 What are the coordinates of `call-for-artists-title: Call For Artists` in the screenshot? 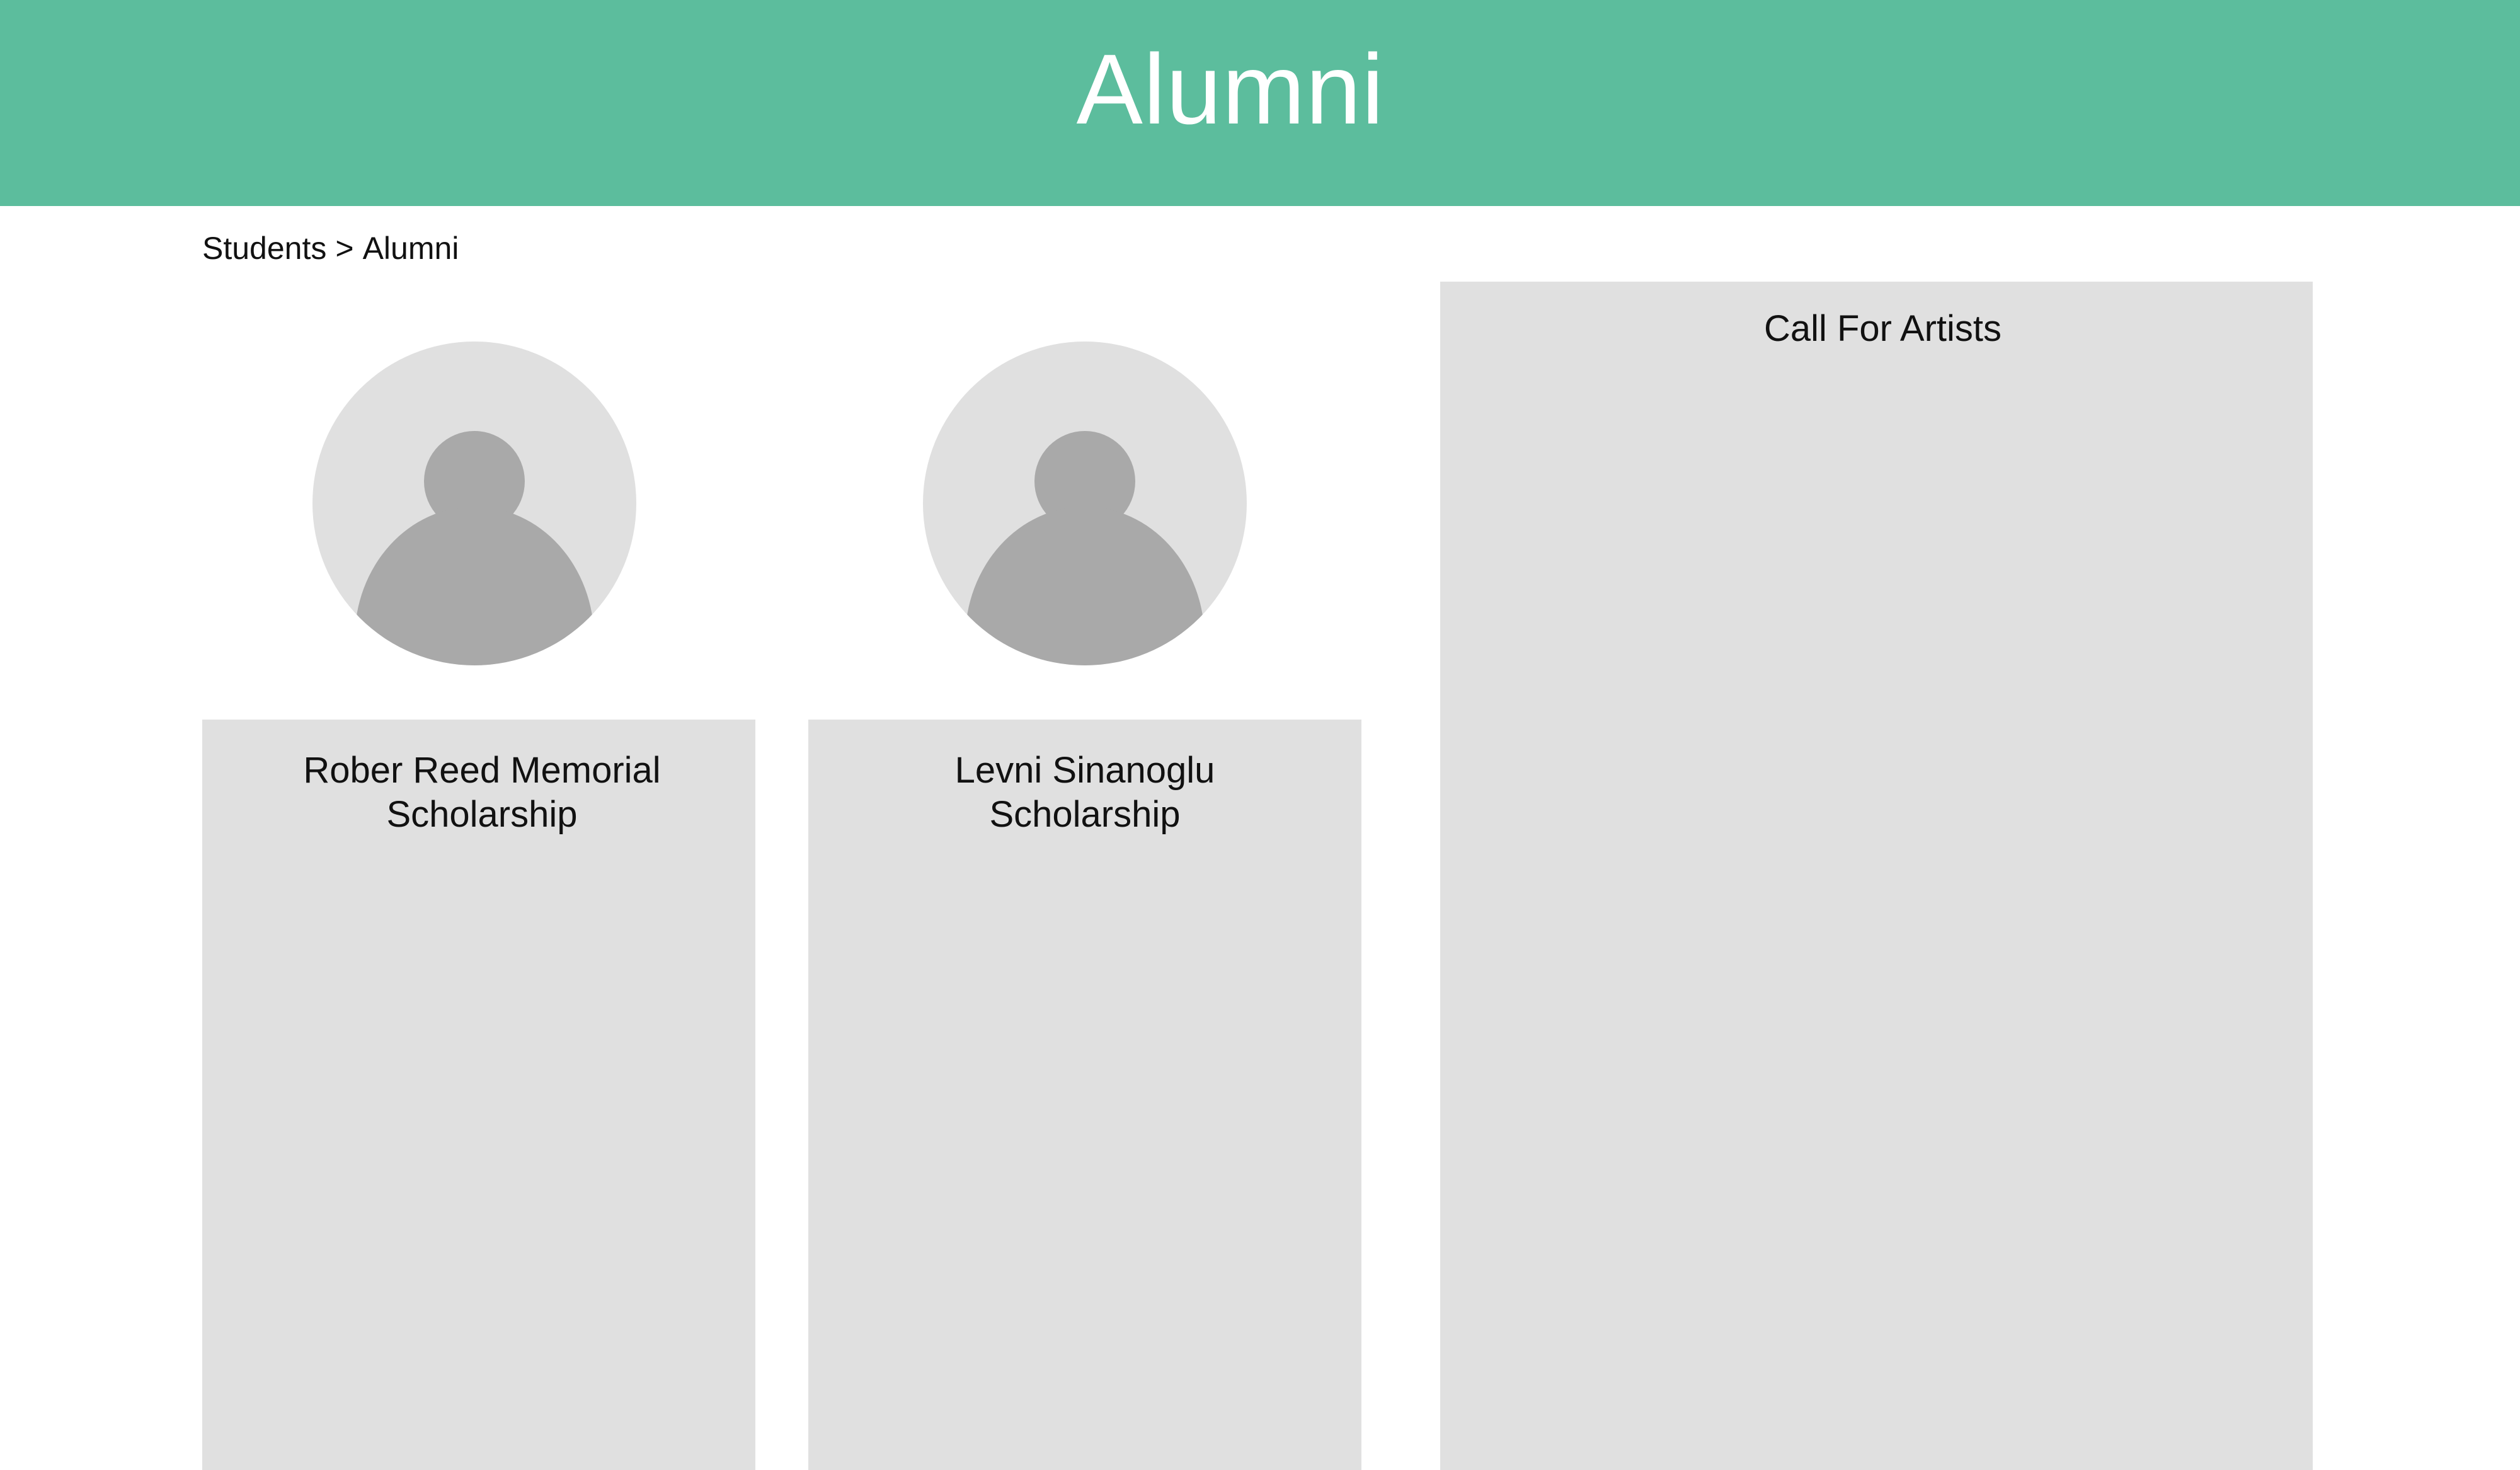 It's located at (1882, 328).